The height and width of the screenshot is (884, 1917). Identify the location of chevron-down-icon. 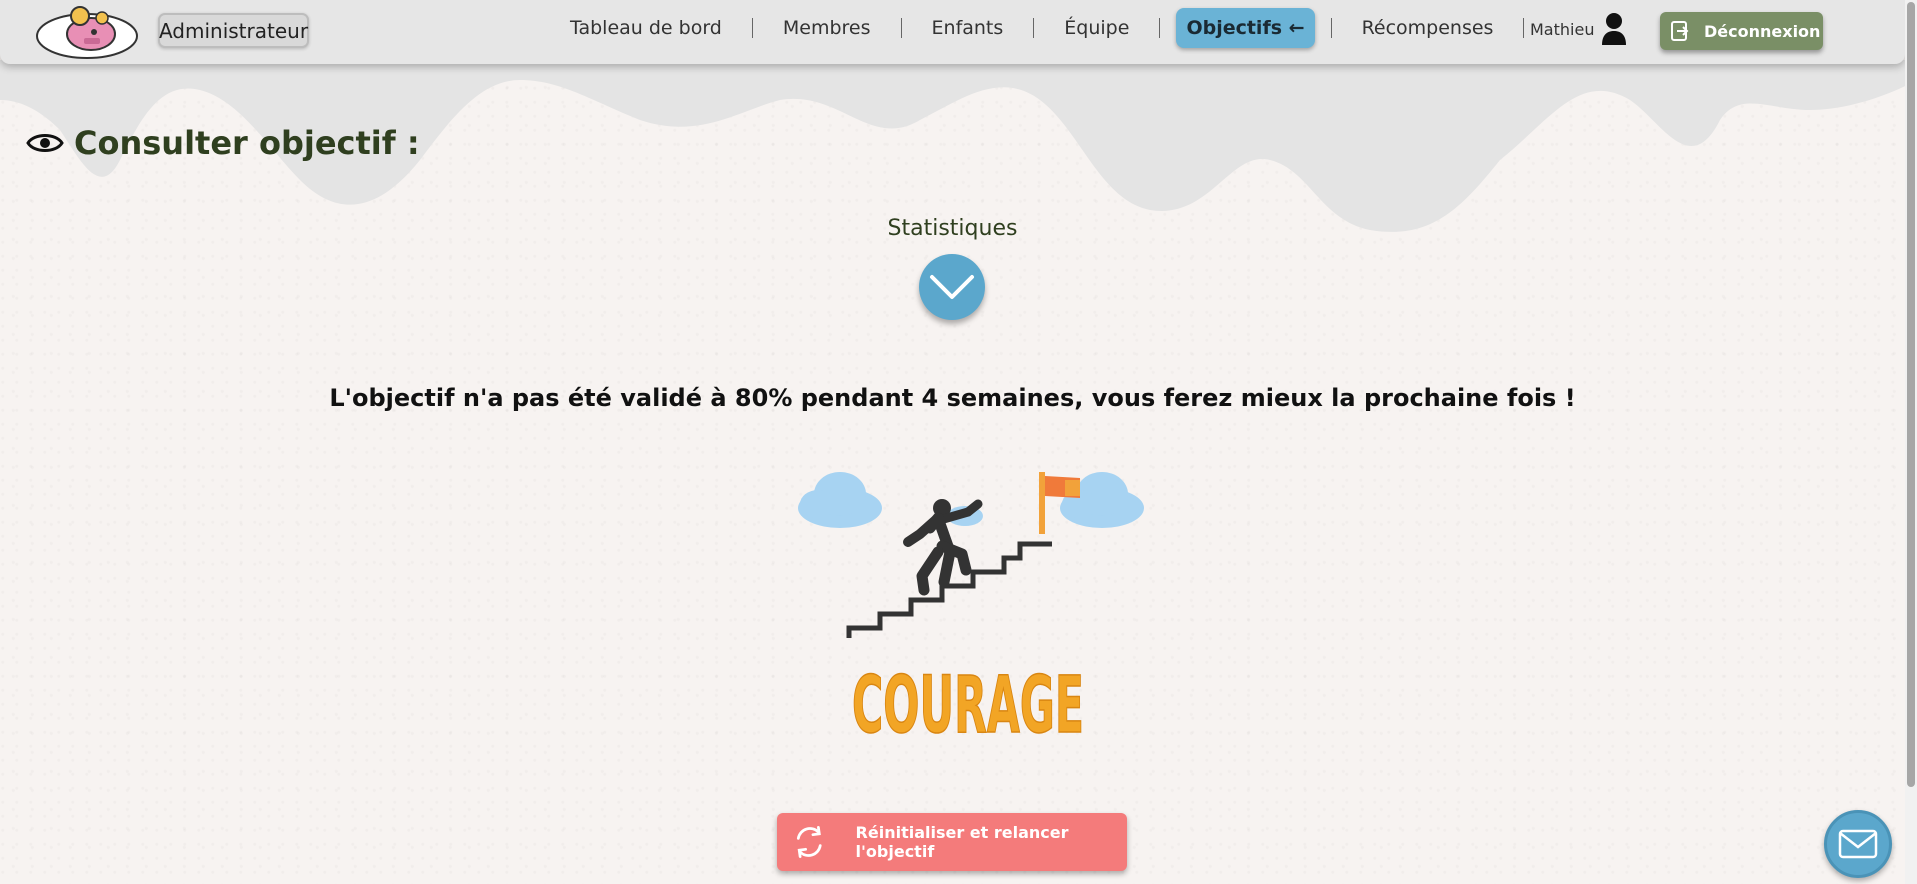
(952, 287).